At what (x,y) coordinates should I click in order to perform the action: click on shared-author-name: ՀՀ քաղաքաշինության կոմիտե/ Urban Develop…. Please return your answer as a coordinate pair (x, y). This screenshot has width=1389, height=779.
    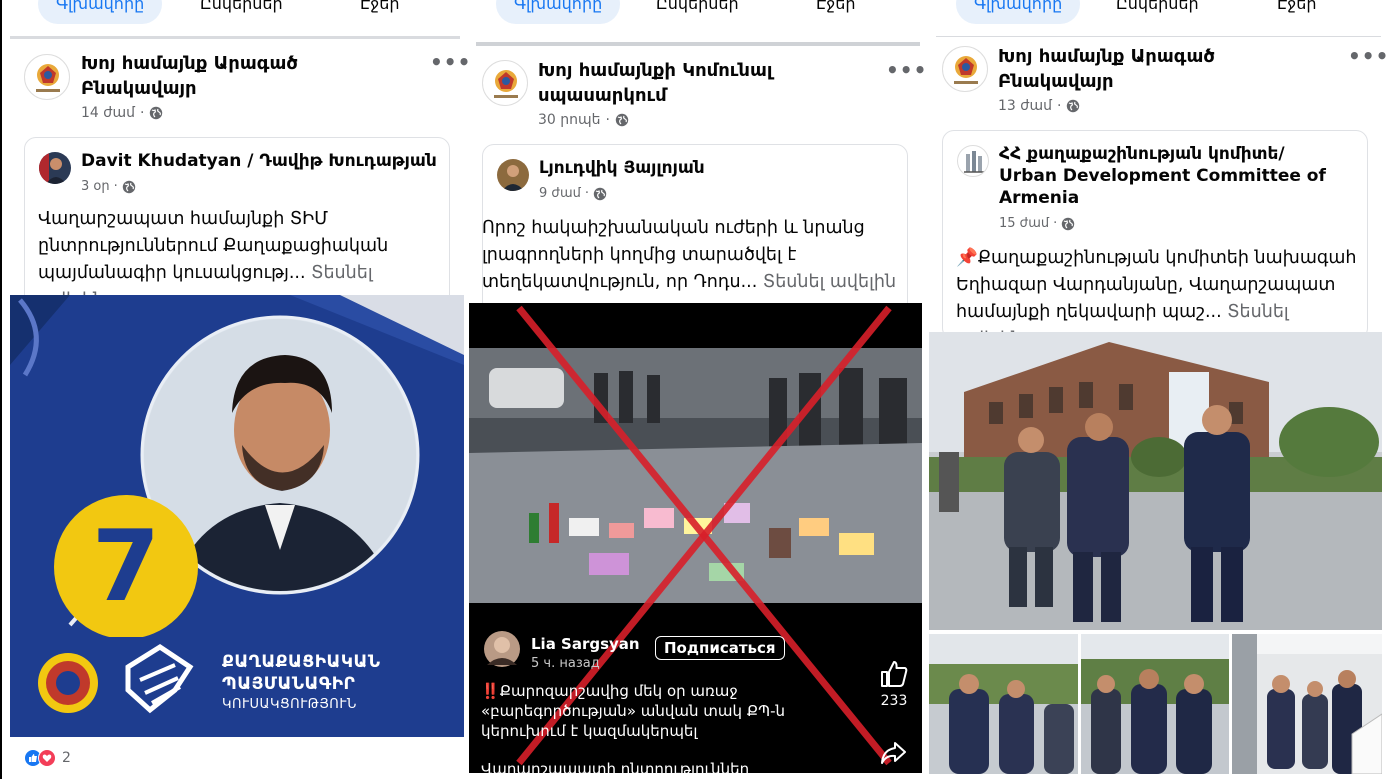
    Looking at the image, I should click on (1169, 176).